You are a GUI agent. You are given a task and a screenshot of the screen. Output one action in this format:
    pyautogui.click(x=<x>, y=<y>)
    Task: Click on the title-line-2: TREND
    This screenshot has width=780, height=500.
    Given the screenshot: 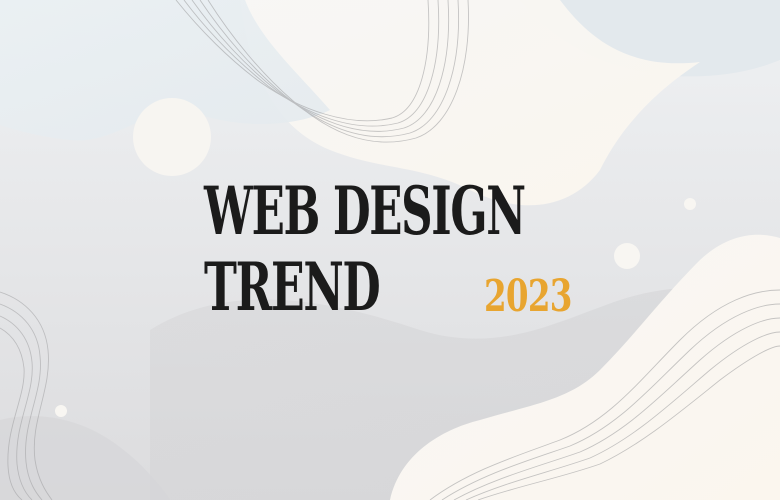 What is the action you would take?
    pyautogui.click(x=292, y=287)
    